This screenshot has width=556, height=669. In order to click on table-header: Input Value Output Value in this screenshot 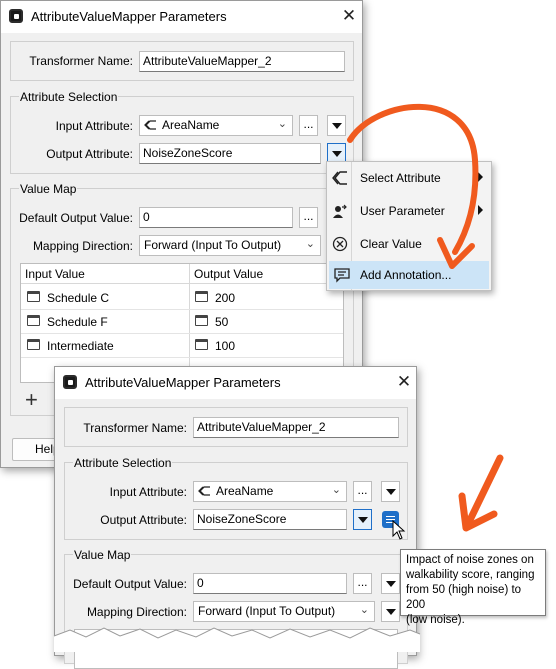, I will do `click(182, 274)`.